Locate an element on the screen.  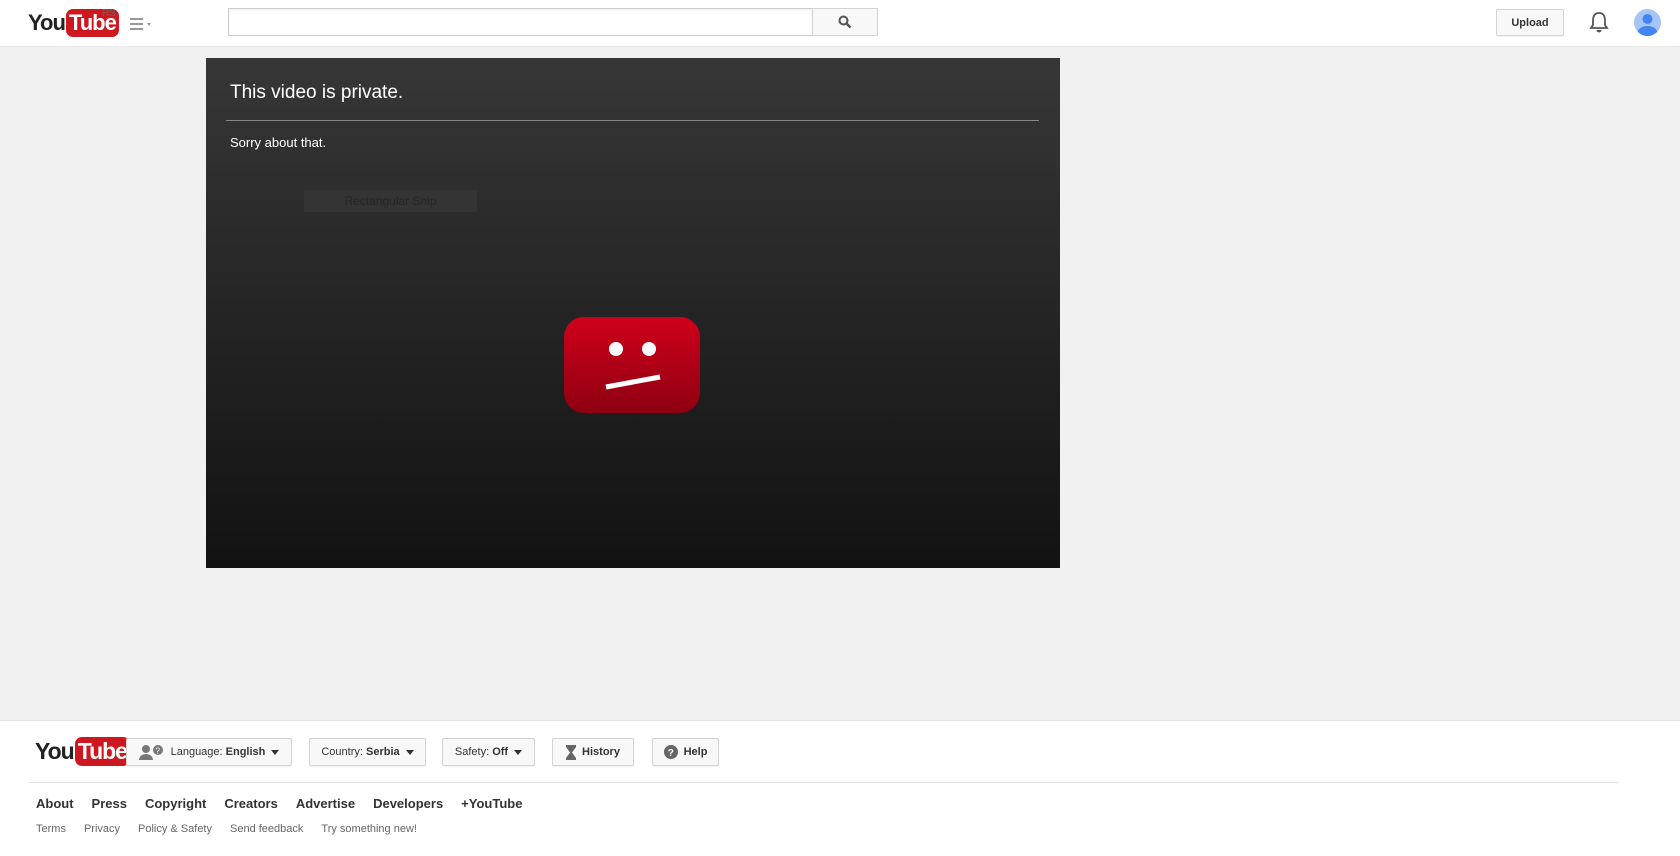
footer-link-privacy: Privacy is located at coordinates (102, 829).